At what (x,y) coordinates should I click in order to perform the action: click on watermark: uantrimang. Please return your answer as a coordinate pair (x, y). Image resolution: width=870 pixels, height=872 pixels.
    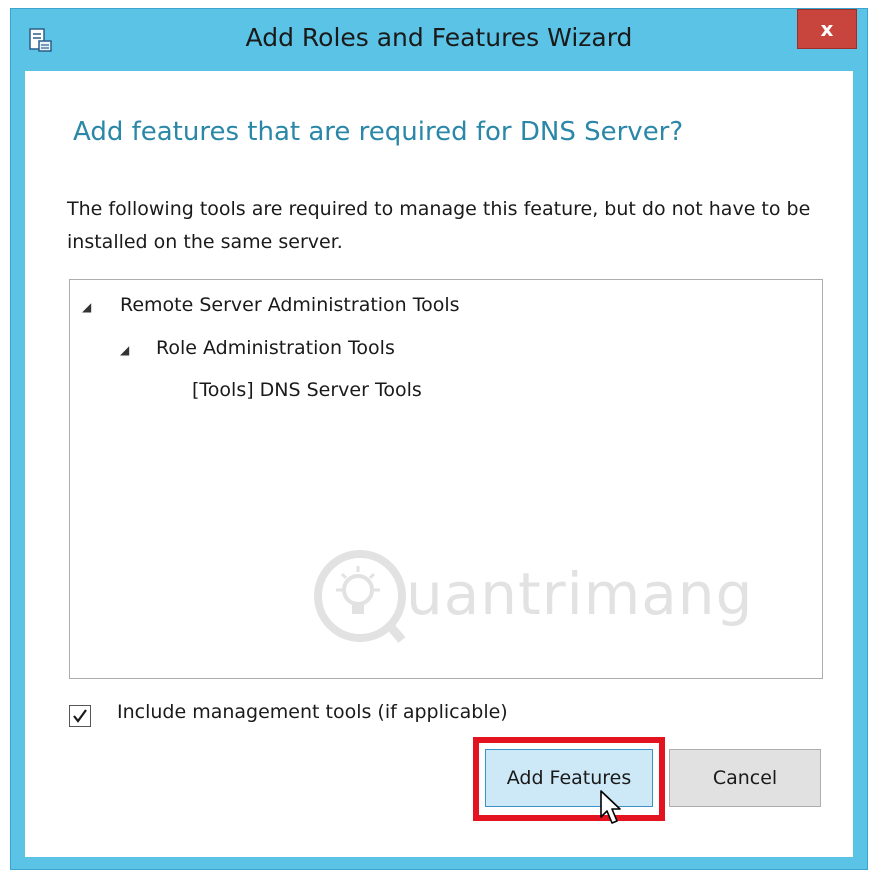
    Looking at the image, I should click on (540, 597).